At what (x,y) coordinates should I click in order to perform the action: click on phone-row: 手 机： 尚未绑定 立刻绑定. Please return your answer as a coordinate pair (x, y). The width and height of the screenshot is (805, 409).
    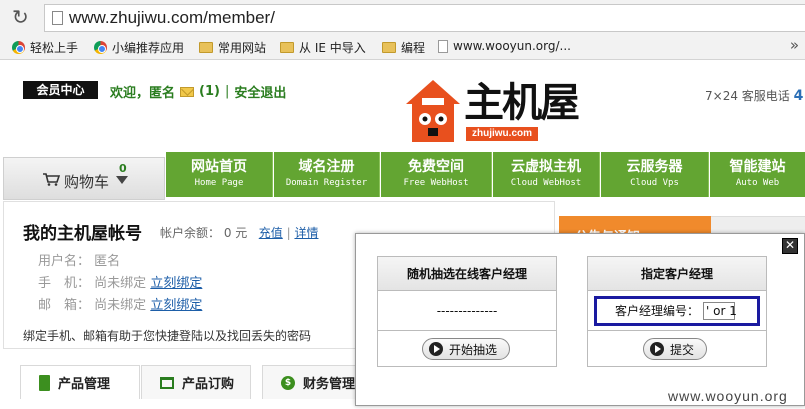
    Looking at the image, I should click on (120, 281).